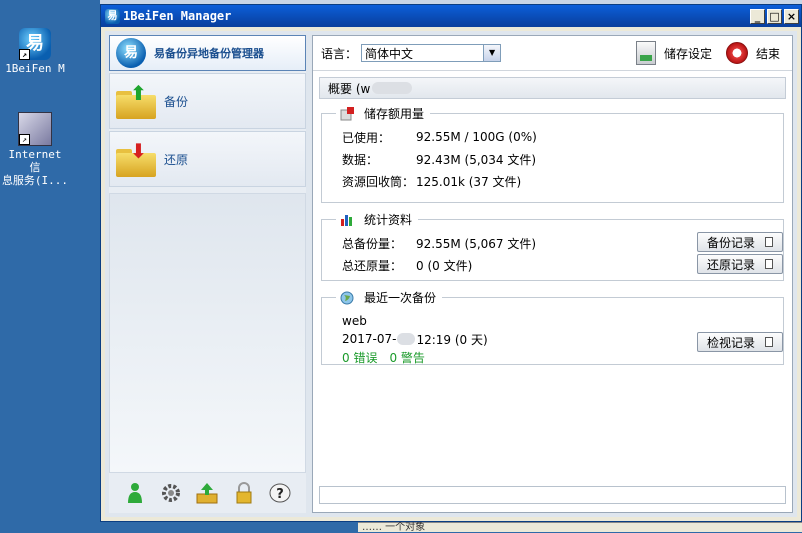  What do you see at coordinates (389, 297) in the screenshot?
I see `last-backup-group-title: 最近一次备份` at bounding box center [389, 297].